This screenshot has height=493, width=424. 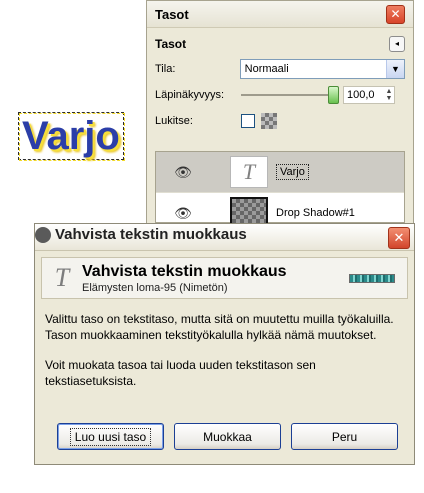 What do you see at coordinates (174, 121) in the screenshot?
I see `lock-label: Lukitse:` at bounding box center [174, 121].